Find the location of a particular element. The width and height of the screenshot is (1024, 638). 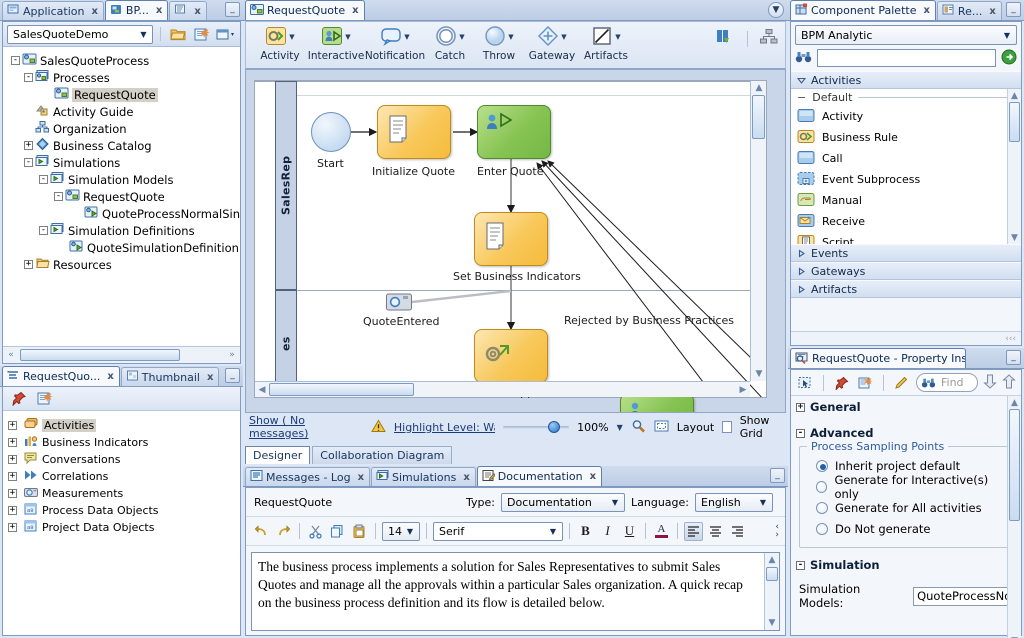

edit-icon is located at coordinates (901, 382).